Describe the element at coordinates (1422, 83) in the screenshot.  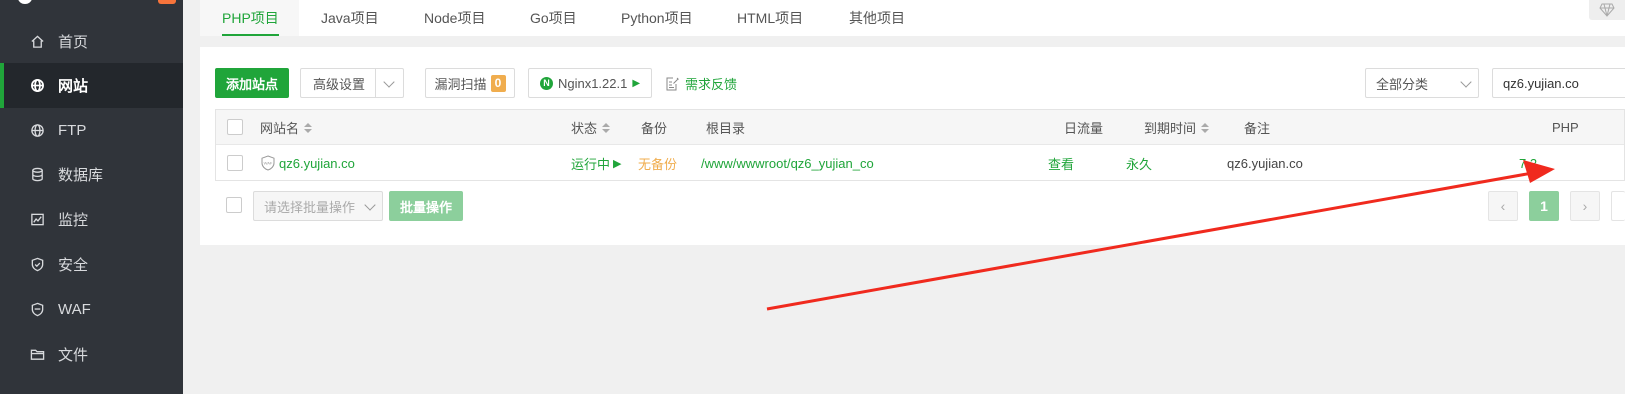
I see `category-select: 全部分类` at that location.